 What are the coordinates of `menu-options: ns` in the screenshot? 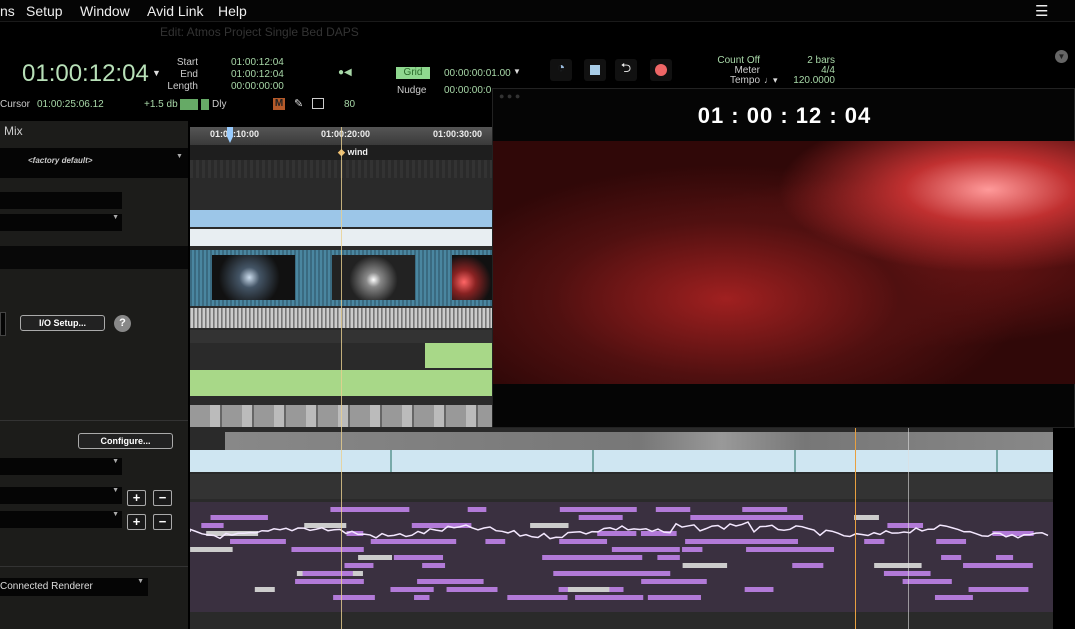 It's located at (7, 11).